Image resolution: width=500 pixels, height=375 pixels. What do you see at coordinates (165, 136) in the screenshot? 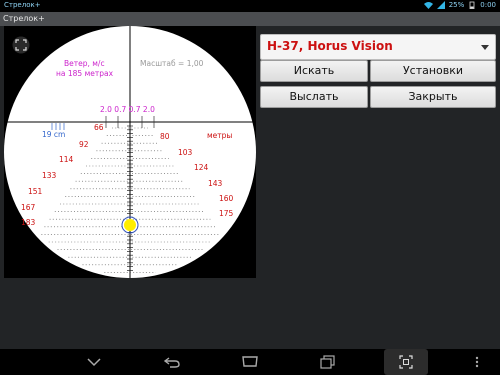
I see `distance-right-0: 80` at bounding box center [165, 136].